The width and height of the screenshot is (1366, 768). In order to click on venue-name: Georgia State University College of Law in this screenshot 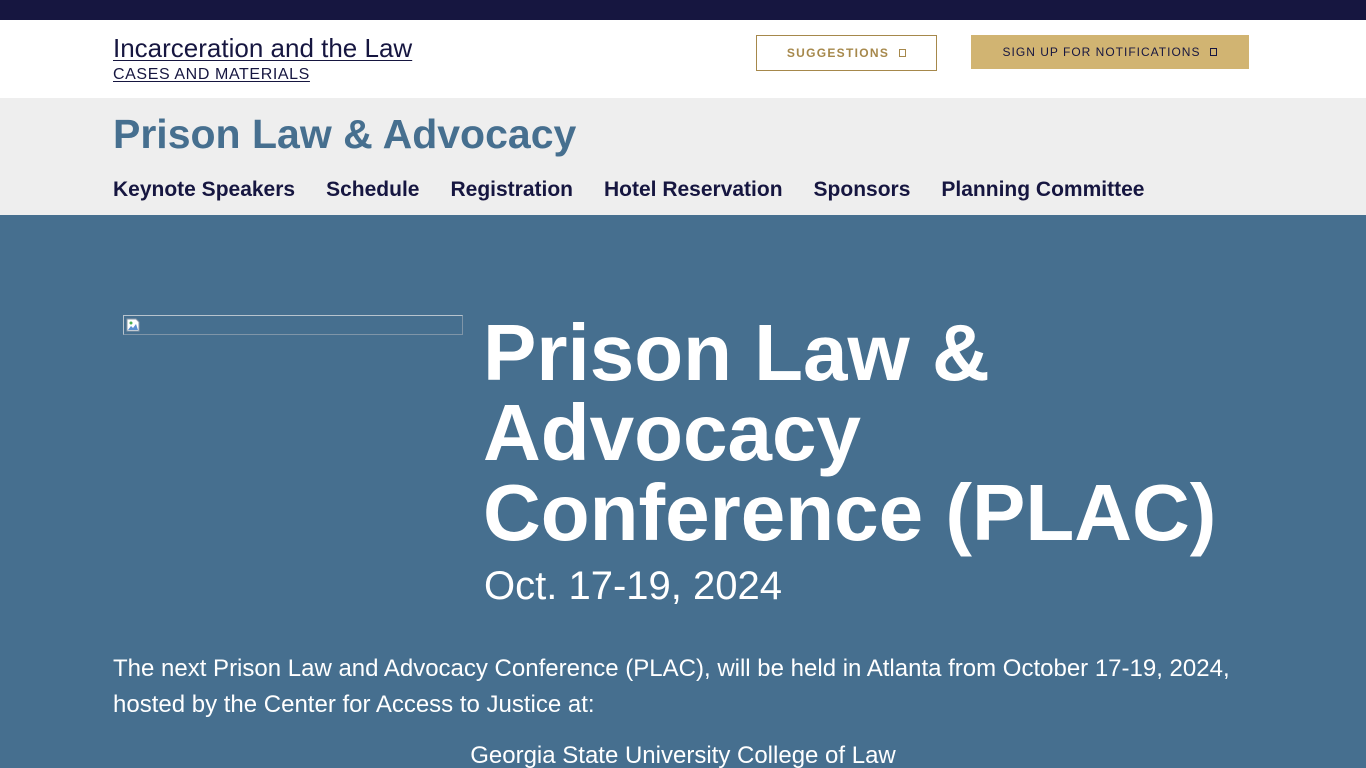, I will do `click(683, 755)`.